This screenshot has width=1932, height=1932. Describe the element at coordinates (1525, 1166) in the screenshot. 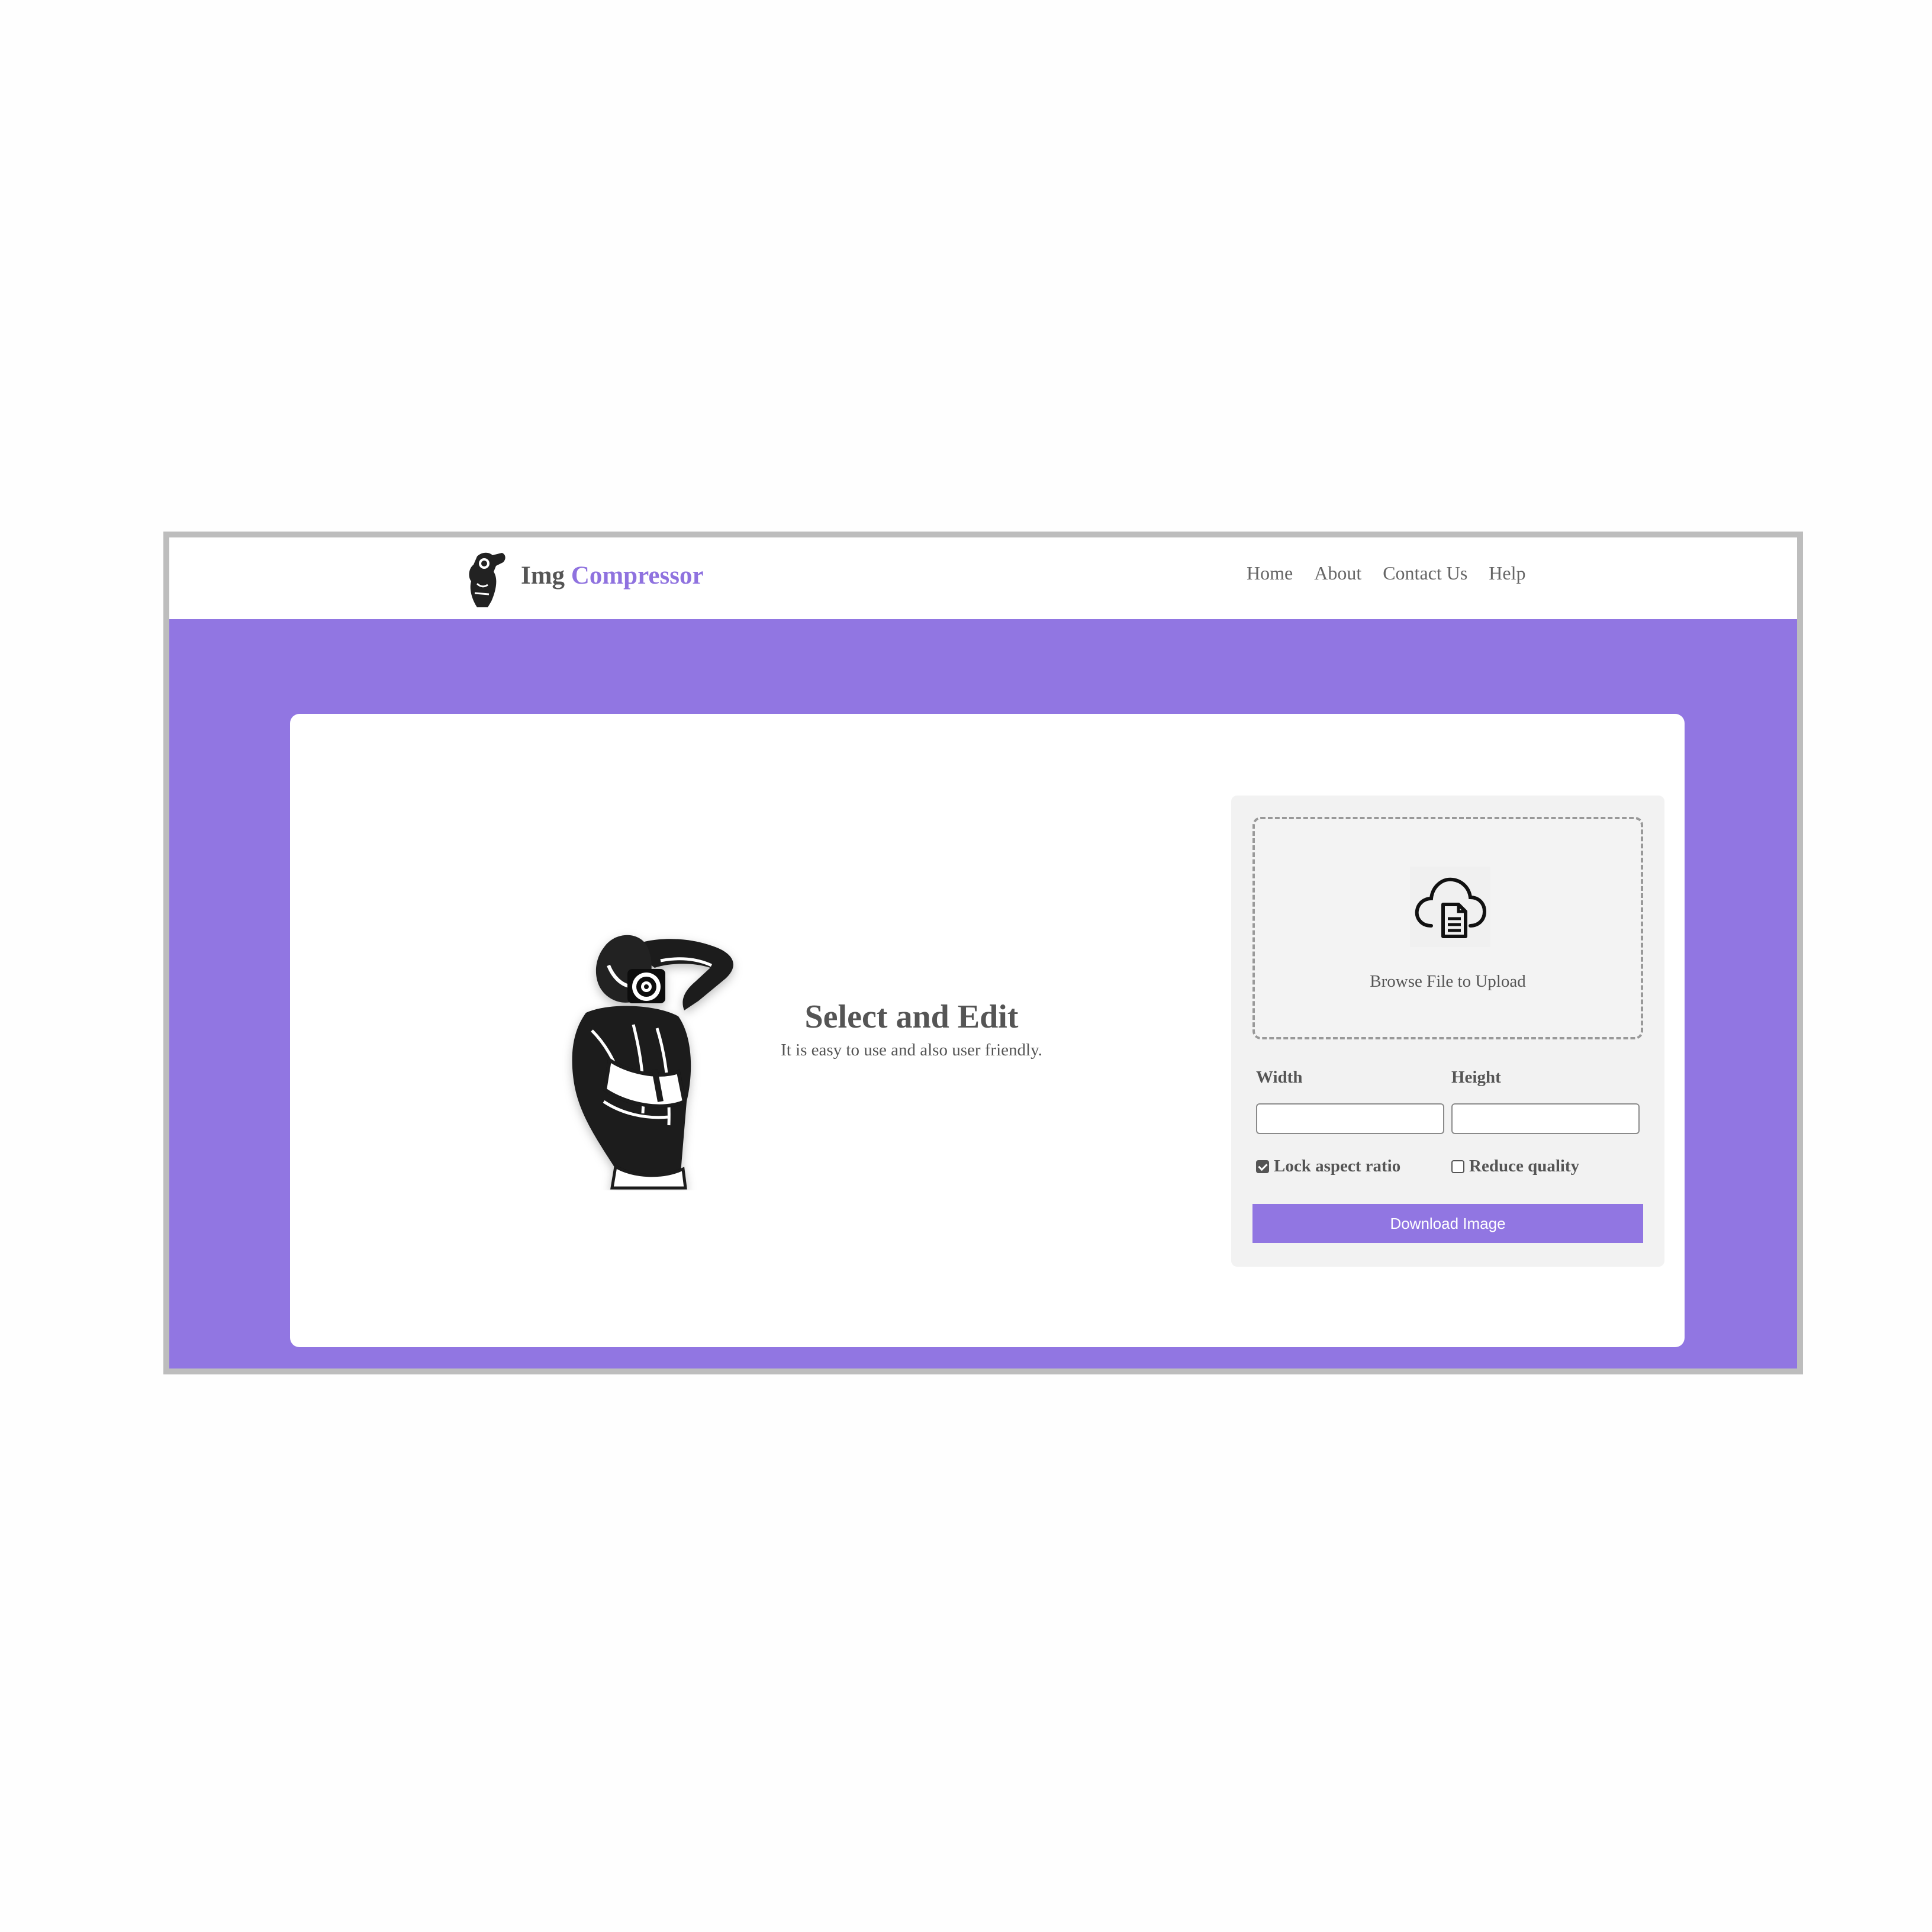

I see `reduce-quality-label: Reduce quality` at that location.